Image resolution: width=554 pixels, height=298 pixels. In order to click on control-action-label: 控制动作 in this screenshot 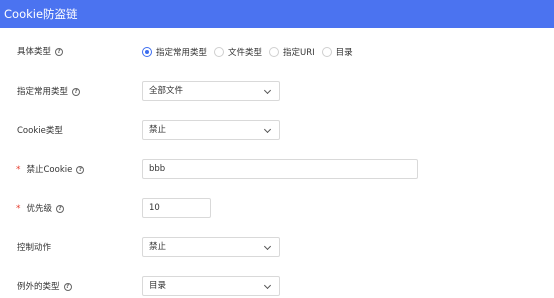, I will do `click(34, 248)`.